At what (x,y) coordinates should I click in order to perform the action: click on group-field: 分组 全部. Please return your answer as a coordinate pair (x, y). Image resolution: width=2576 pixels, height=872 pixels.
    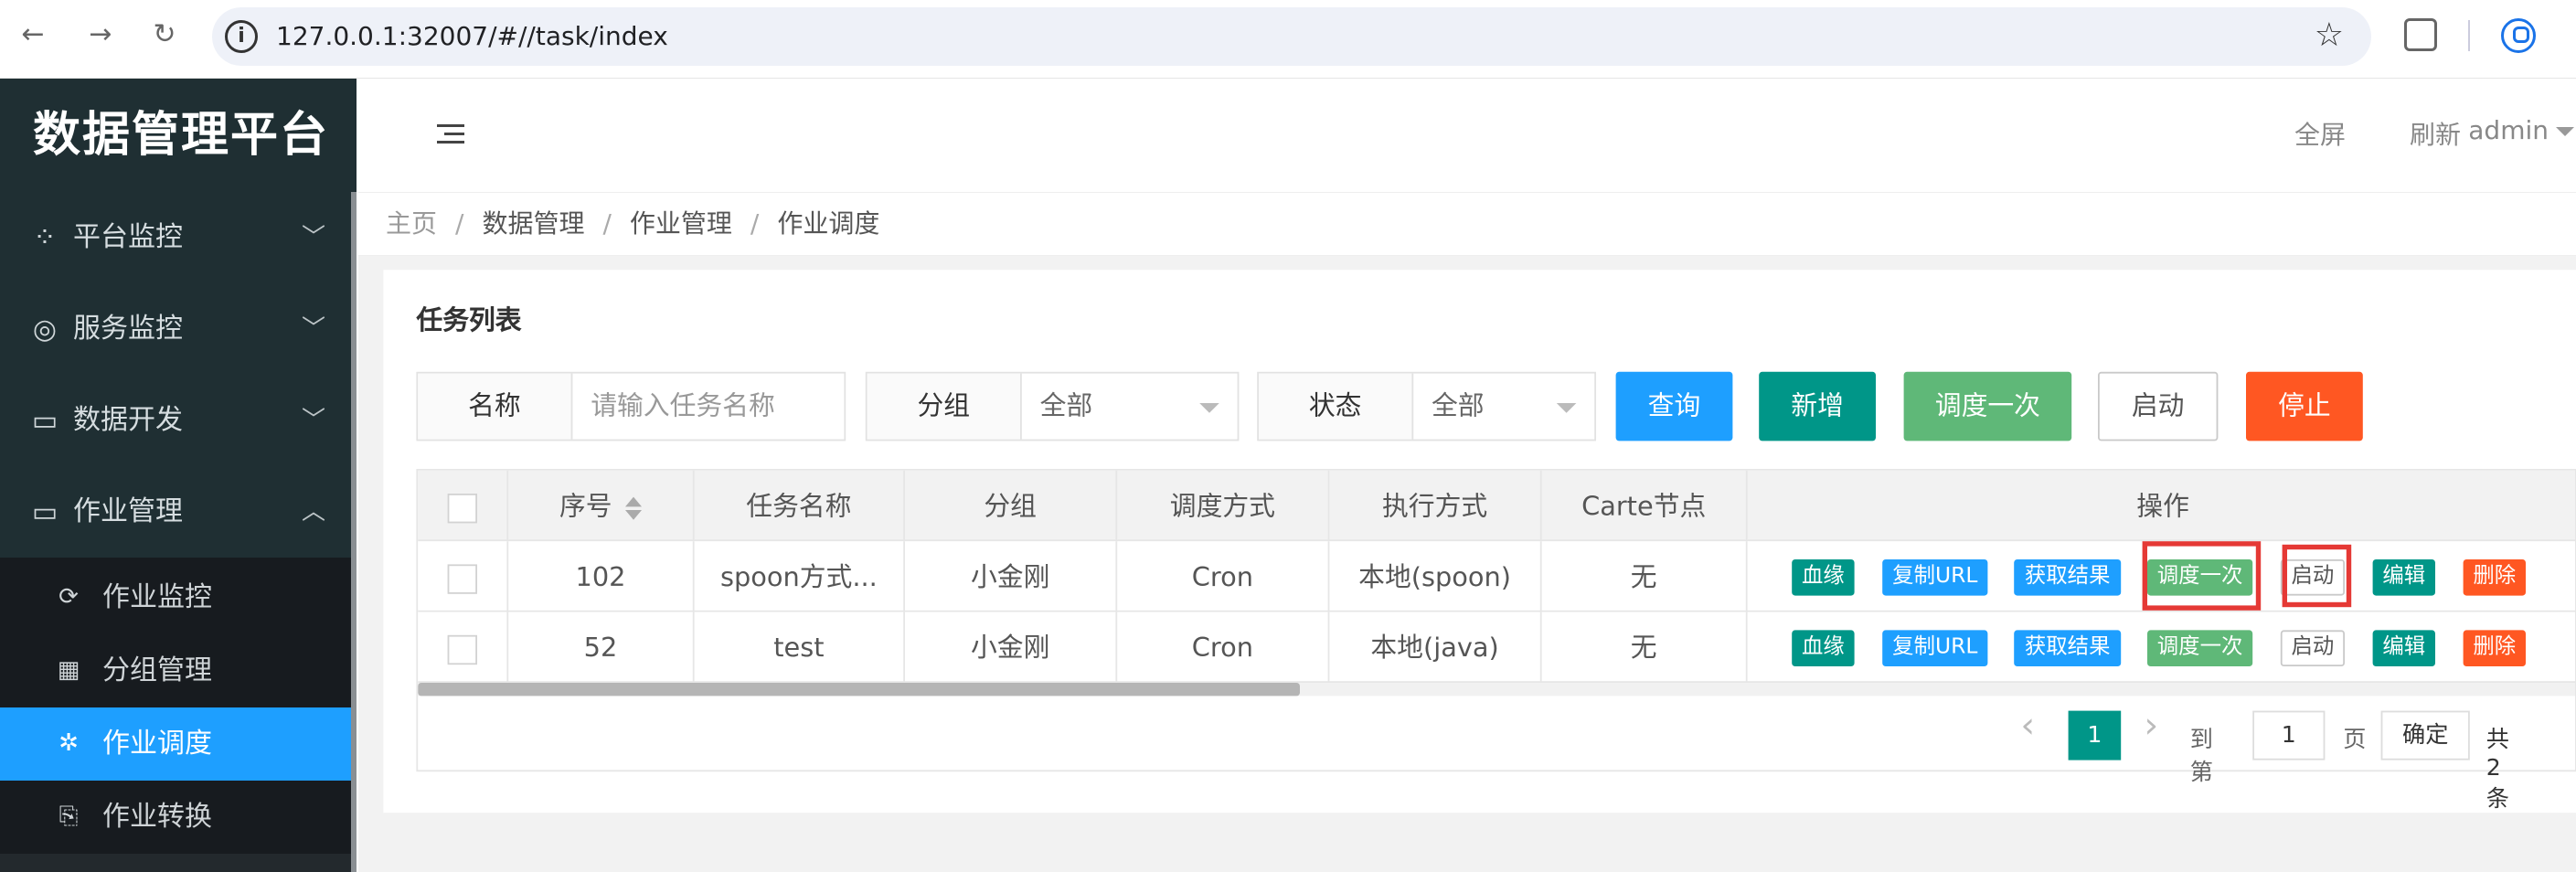
    Looking at the image, I should click on (1052, 406).